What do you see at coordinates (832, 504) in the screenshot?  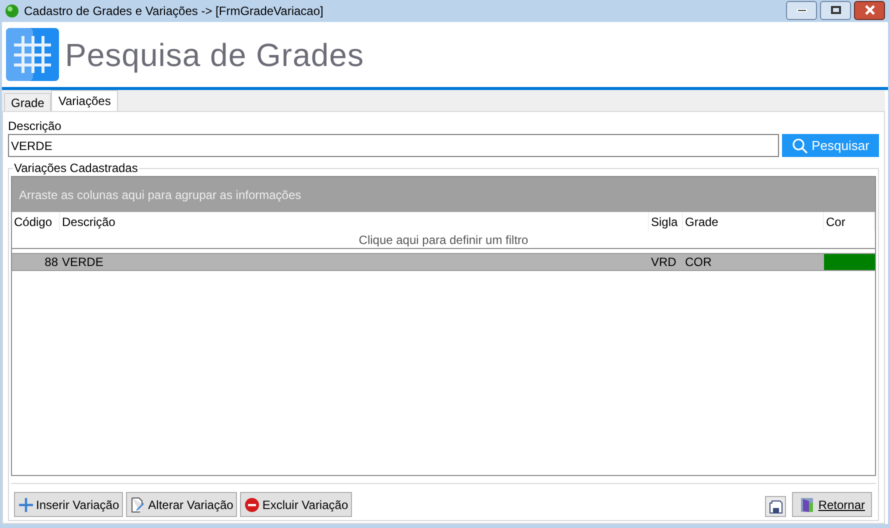 I see `return-button: Retornar` at bounding box center [832, 504].